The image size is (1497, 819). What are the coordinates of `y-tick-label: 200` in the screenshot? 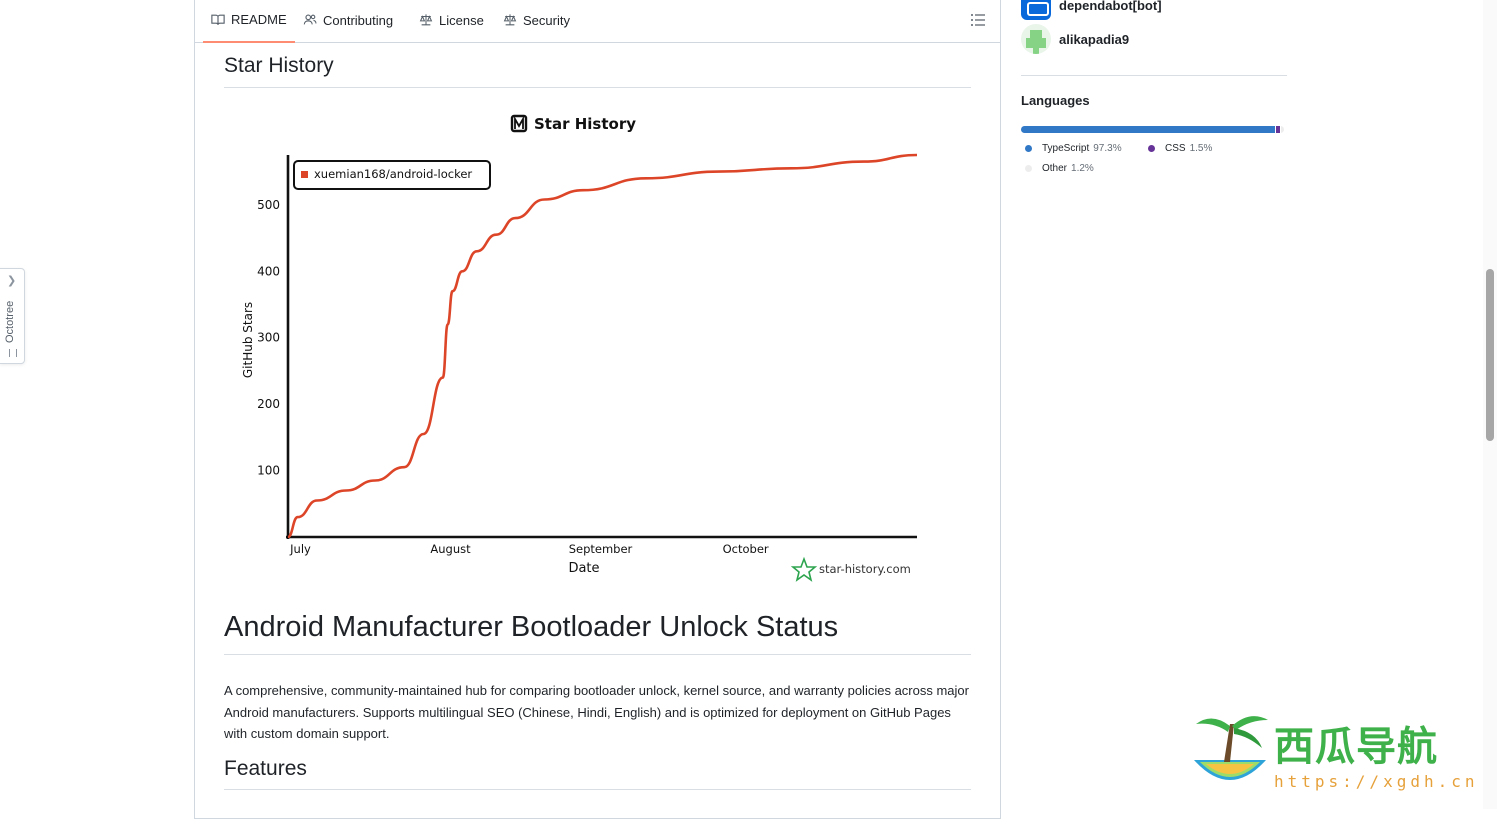 It's located at (268, 404).